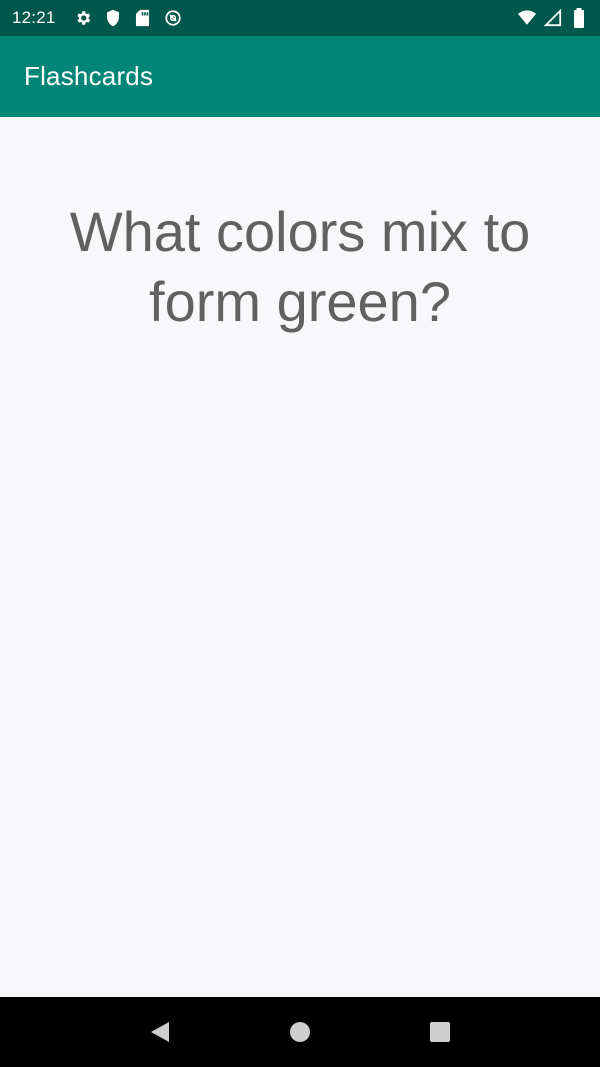  What do you see at coordinates (440, 1032) in the screenshot?
I see `recents-icon` at bounding box center [440, 1032].